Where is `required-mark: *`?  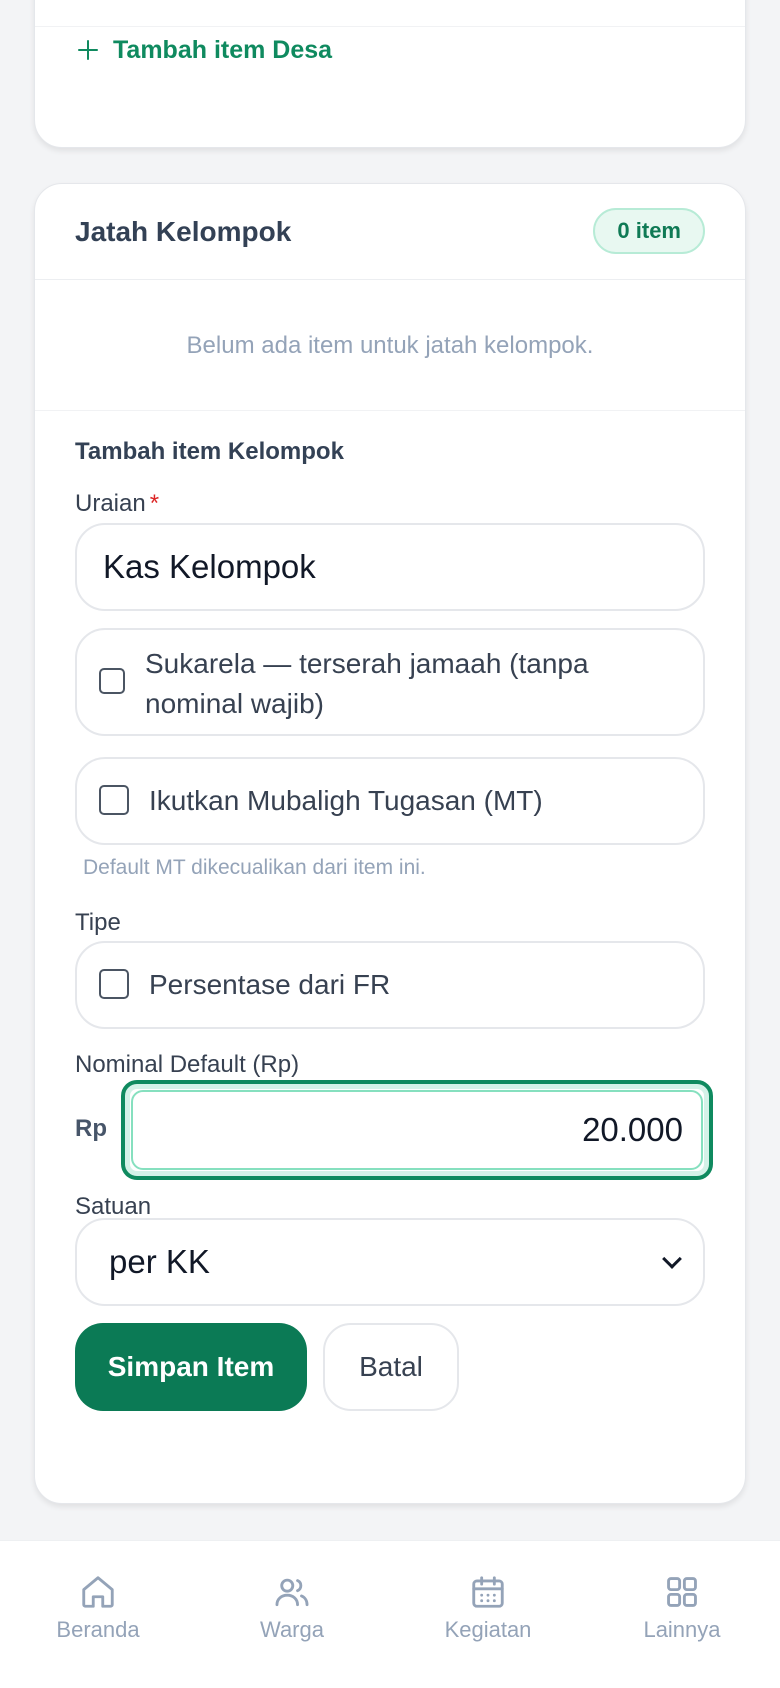 required-mark: * is located at coordinates (154, 503).